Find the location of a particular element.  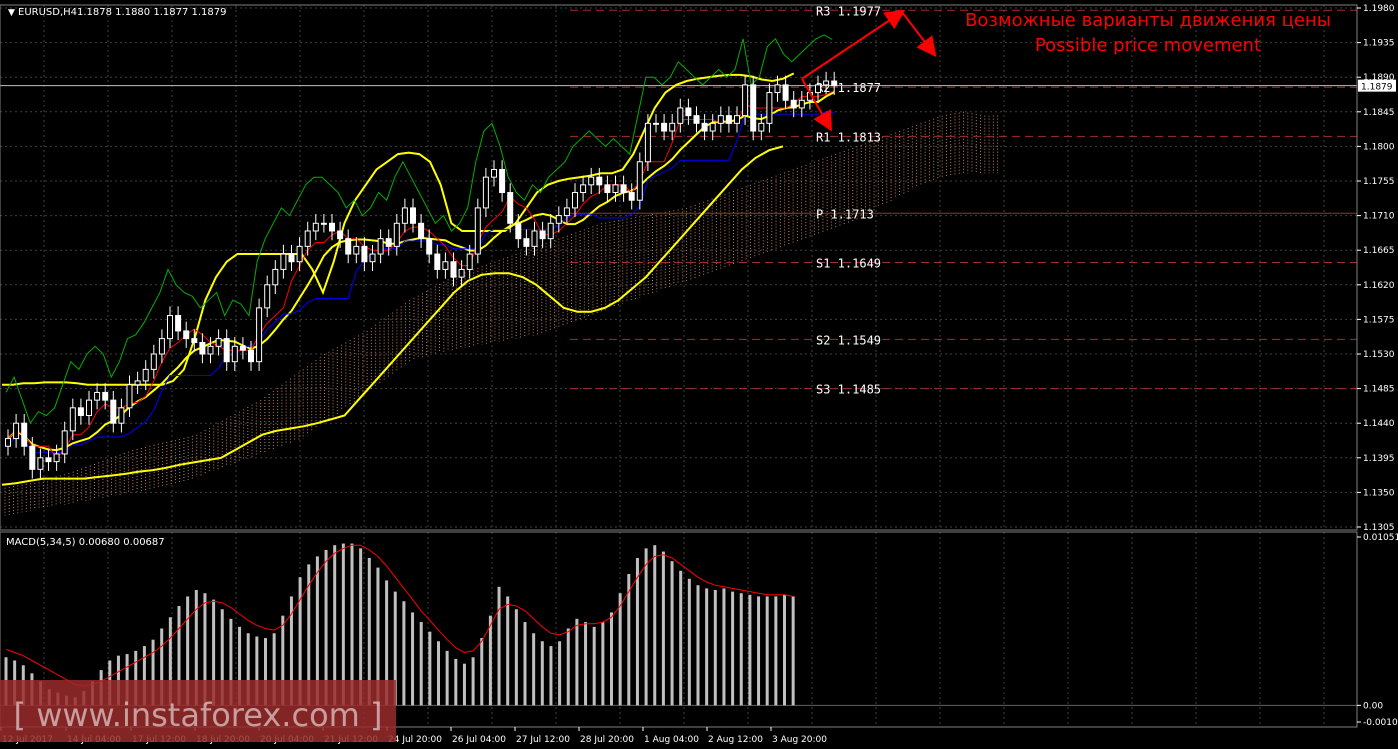

y-tick-label: 1.1530 is located at coordinates (1379, 355).